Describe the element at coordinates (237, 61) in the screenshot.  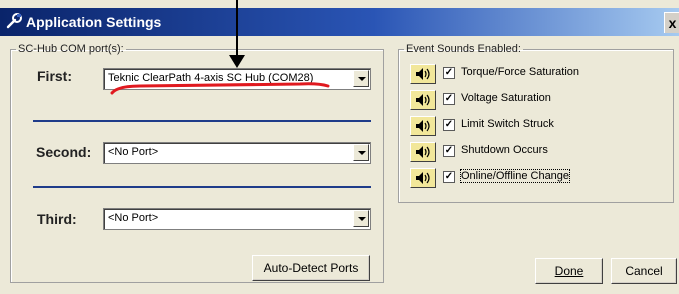
I see `annotation-arrow-head` at that location.